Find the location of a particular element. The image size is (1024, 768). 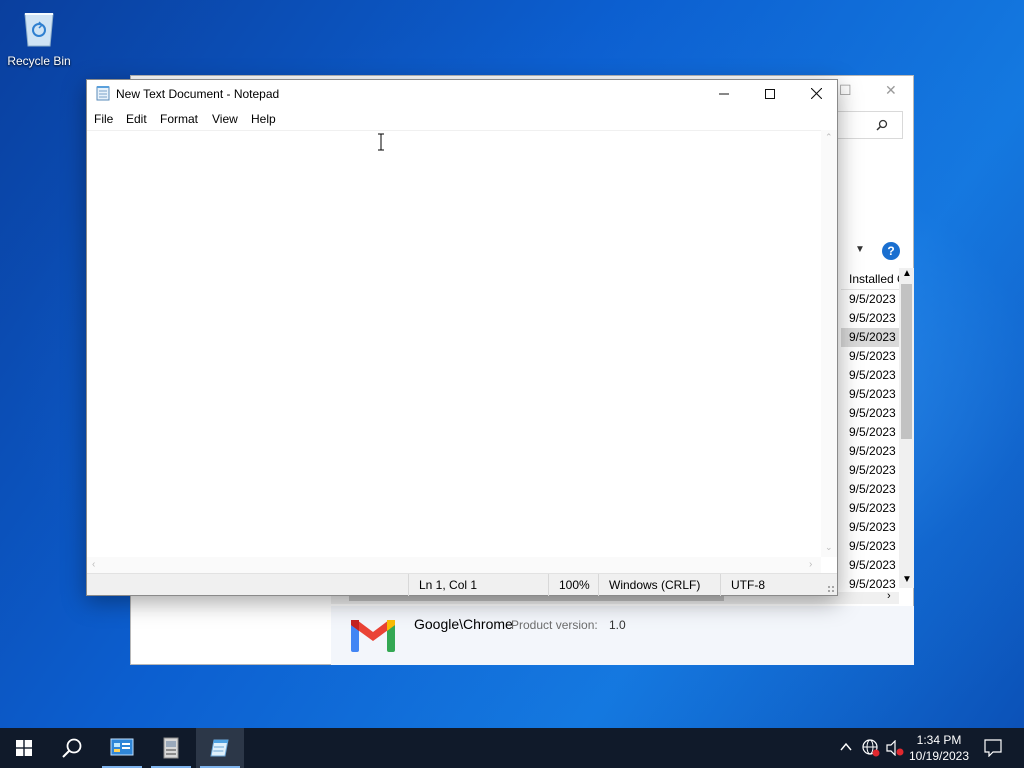

clock-date: 10/19/2023 is located at coordinates (939, 756).